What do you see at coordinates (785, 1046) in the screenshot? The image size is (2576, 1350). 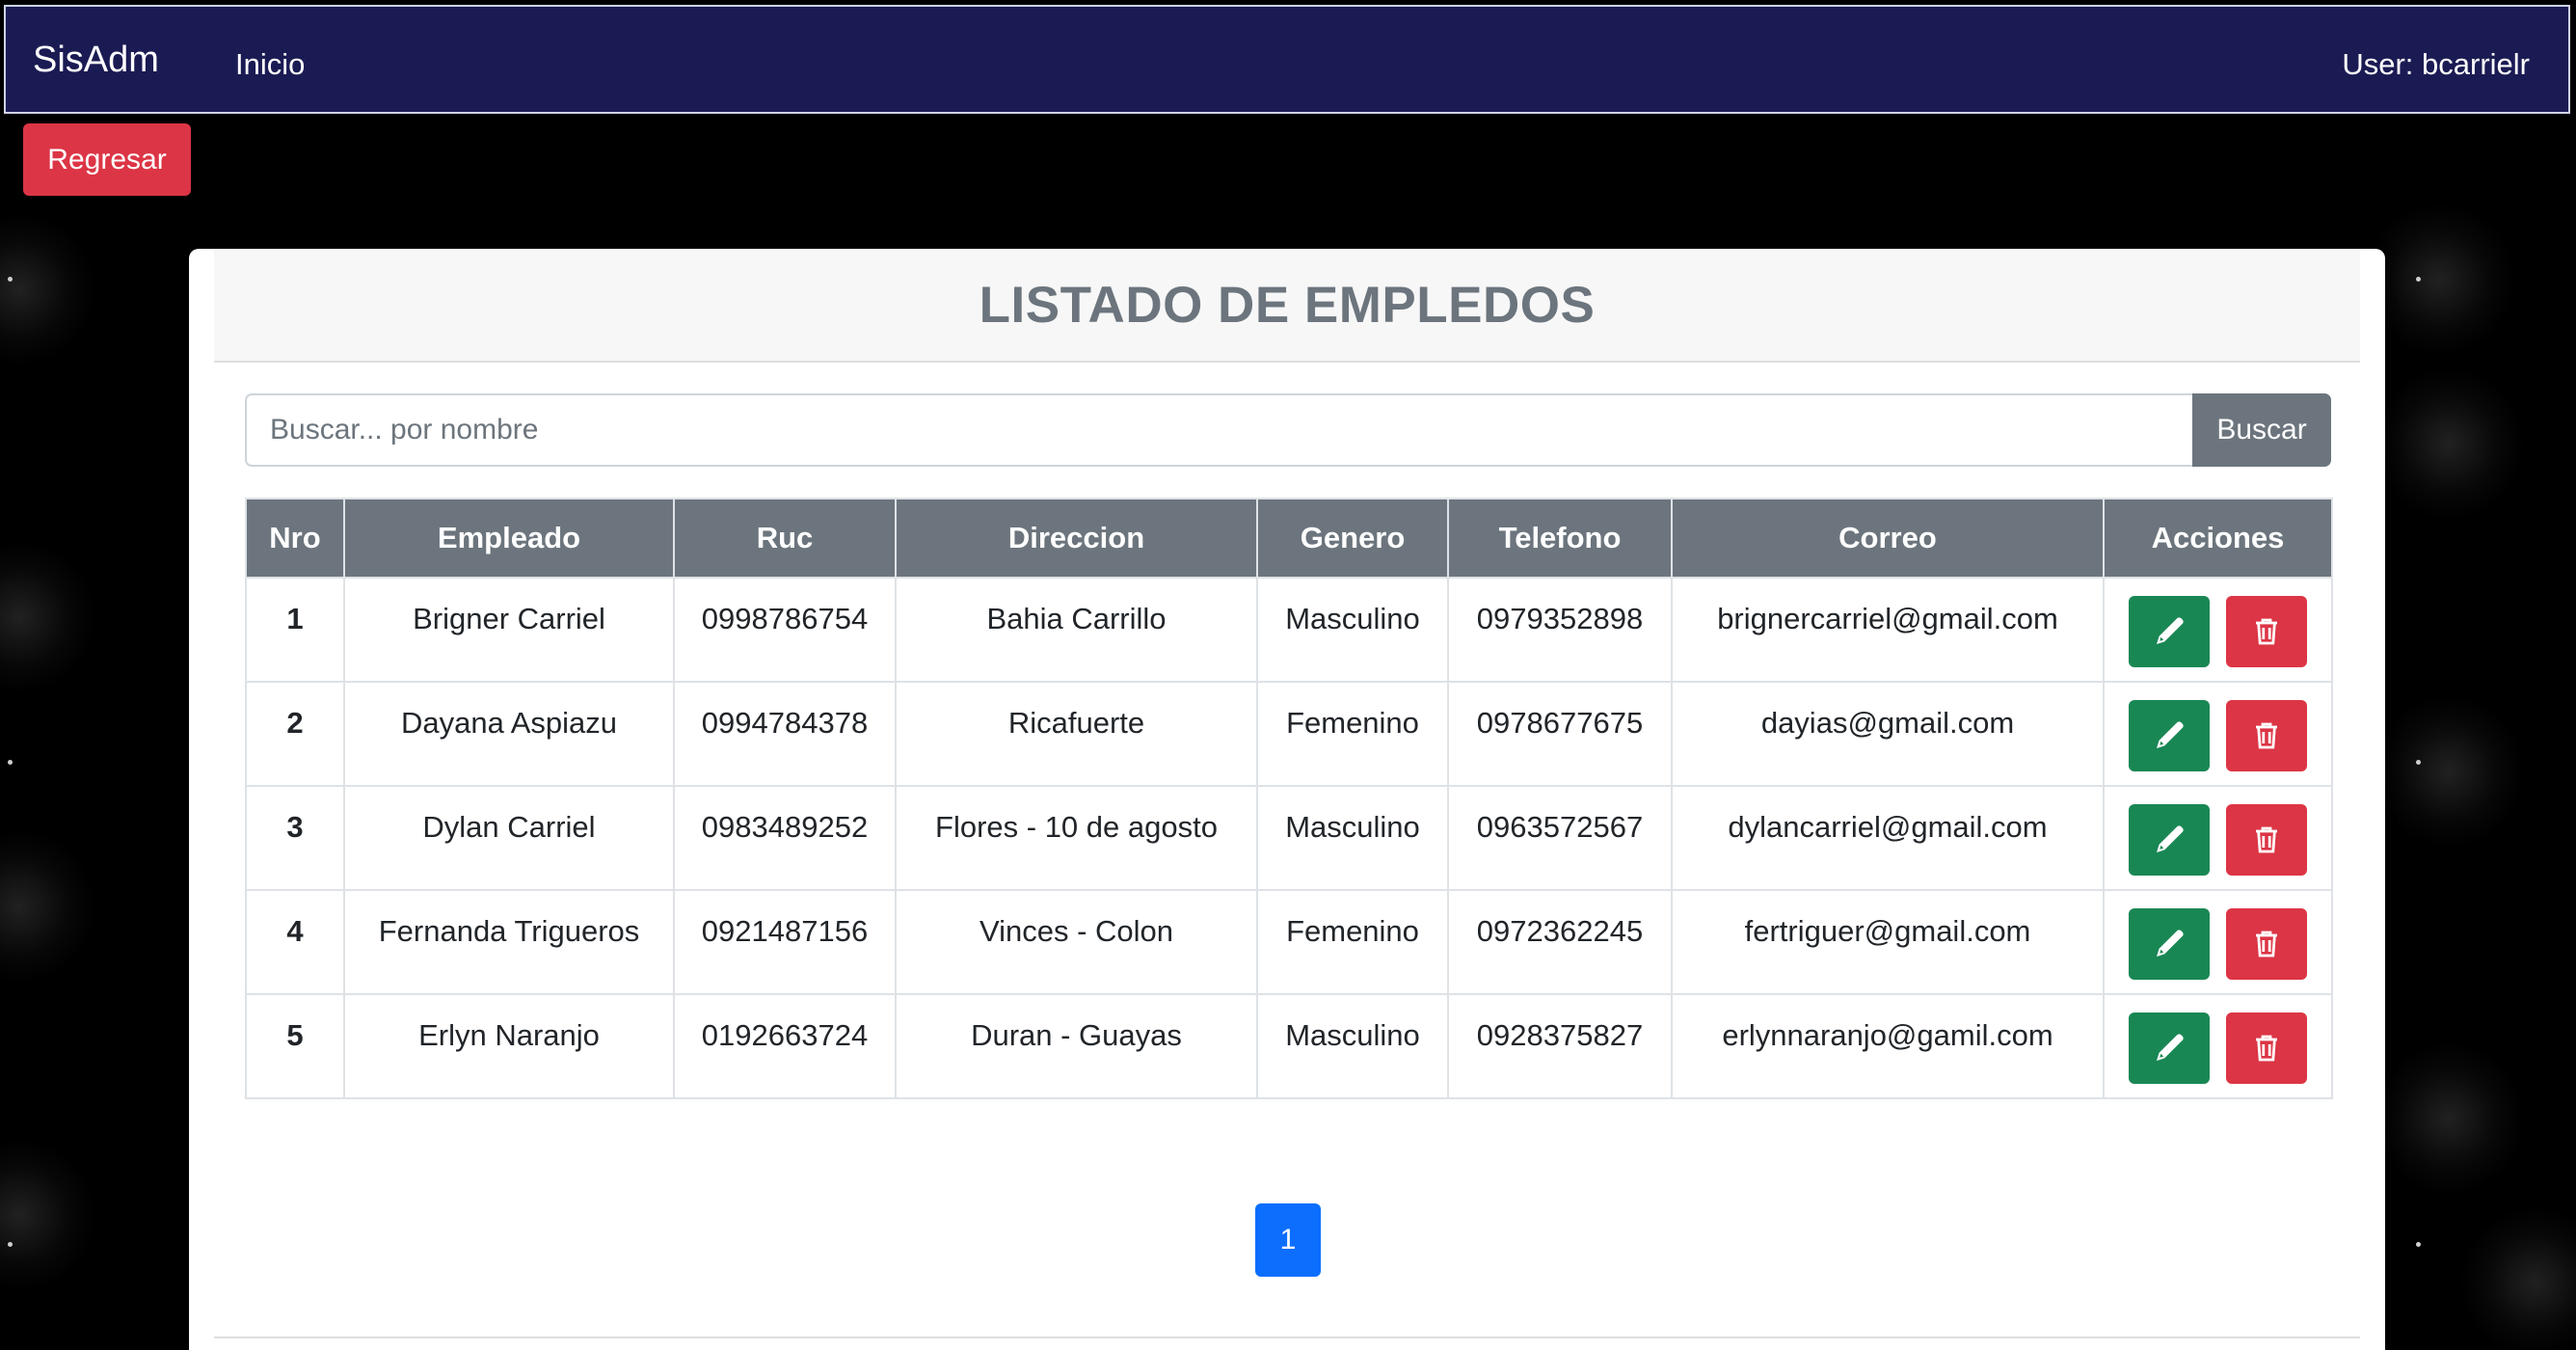 I see `cell-ruc: 0192663724` at bounding box center [785, 1046].